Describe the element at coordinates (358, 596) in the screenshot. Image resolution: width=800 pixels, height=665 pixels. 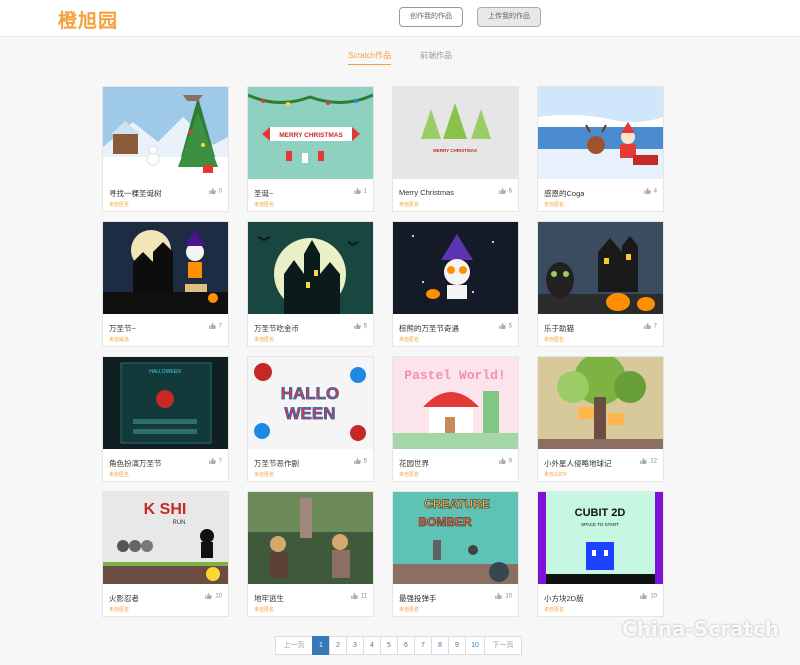
I see `like-count: 11` at that location.